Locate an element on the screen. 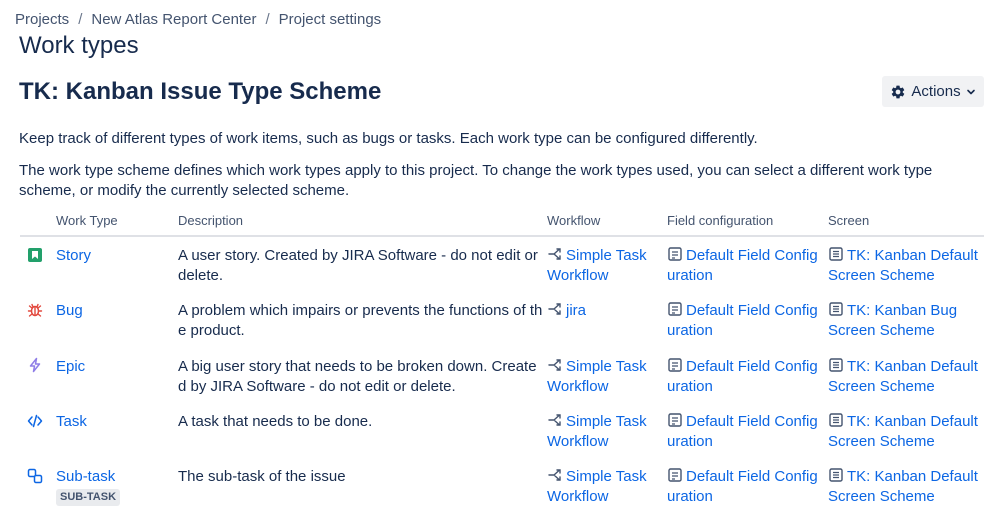 The width and height of the screenshot is (998, 514). work-type-link-story: Story is located at coordinates (73, 256).